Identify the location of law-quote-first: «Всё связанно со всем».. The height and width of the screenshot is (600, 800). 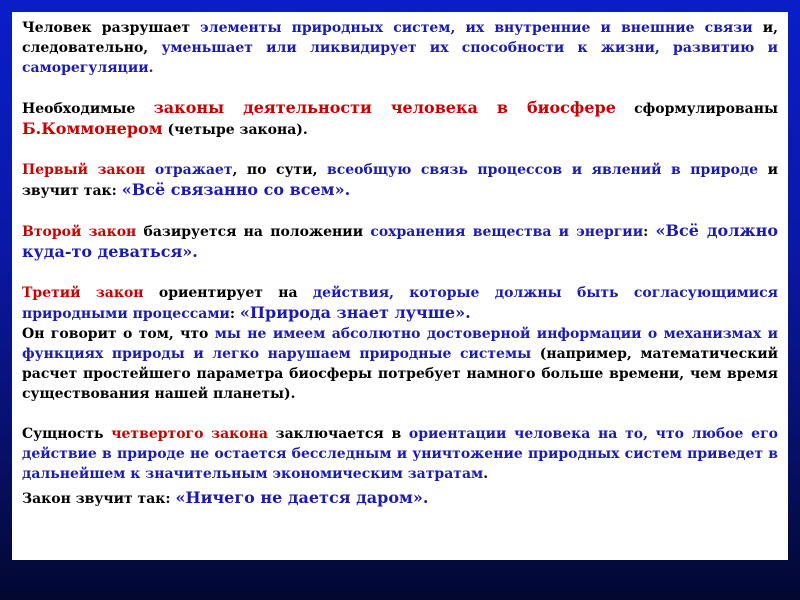
(236, 189).